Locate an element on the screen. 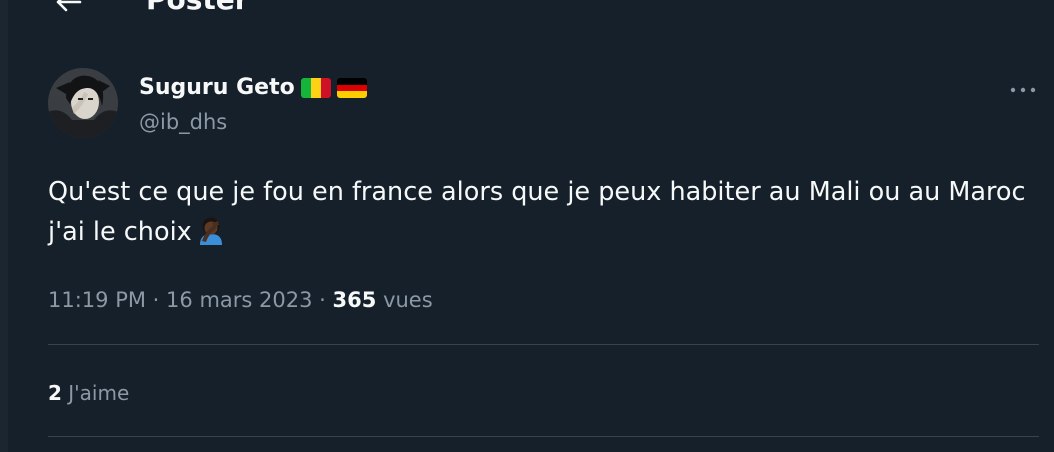 This screenshot has width=1054, height=452. germany-flag-icon is located at coordinates (351, 88).